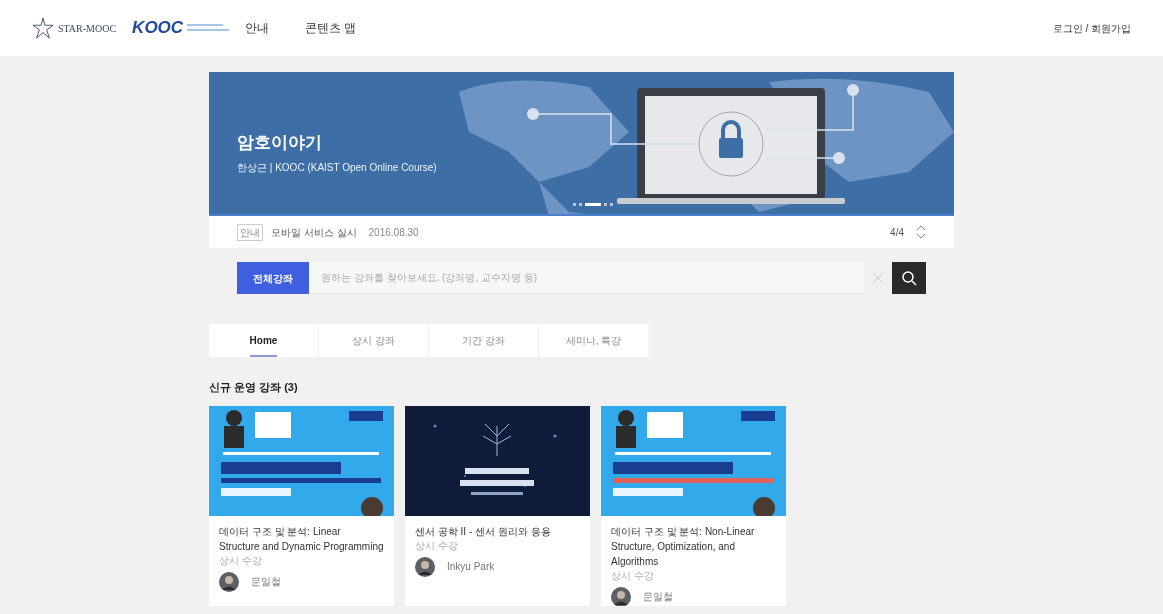 The width and height of the screenshot is (1163, 614). What do you see at coordinates (586, 278) in the screenshot?
I see `search-field: 원하는 강좌를 찾아보세요. (강좌명, 교수자명 등)` at bounding box center [586, 278].